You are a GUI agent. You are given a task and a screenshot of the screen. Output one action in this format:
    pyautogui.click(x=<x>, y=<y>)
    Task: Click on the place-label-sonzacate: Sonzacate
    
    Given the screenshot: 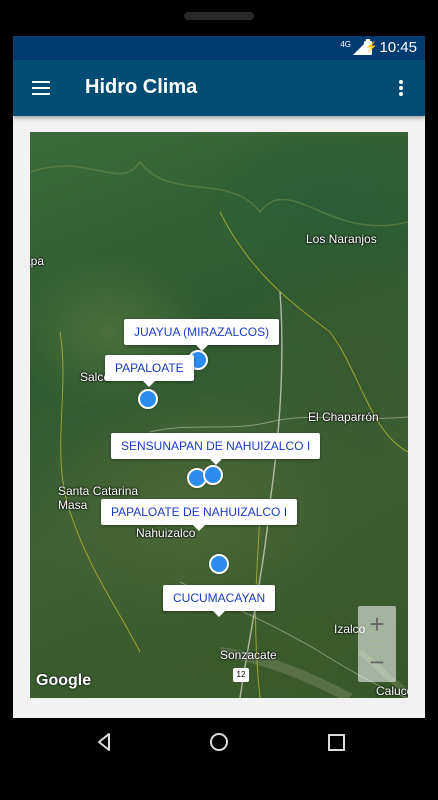 What is the action you would take?
    pyautogui.click(x=248, y=655)
    